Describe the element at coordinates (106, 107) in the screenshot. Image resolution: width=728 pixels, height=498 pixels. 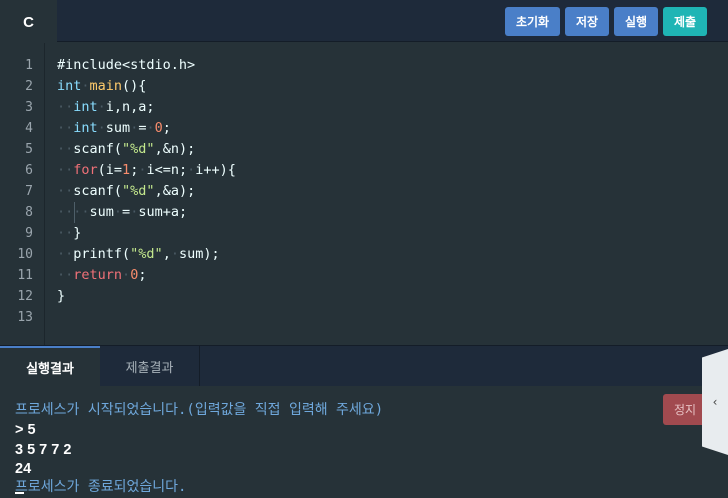
I see `code-line: ··int·i,n,a;` at that location.